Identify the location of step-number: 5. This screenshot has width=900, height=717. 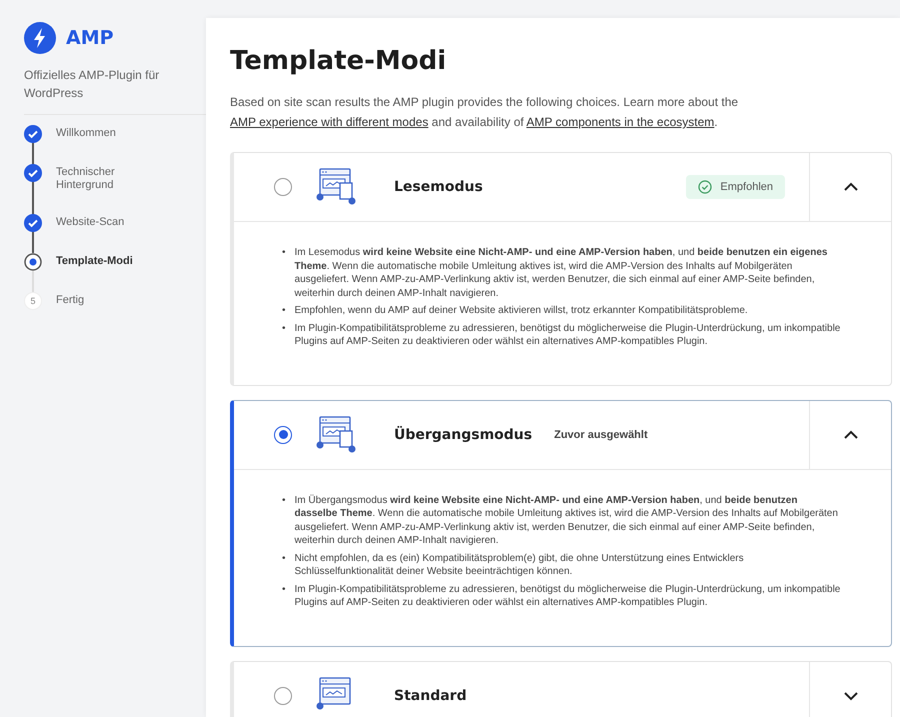
(33, 301).